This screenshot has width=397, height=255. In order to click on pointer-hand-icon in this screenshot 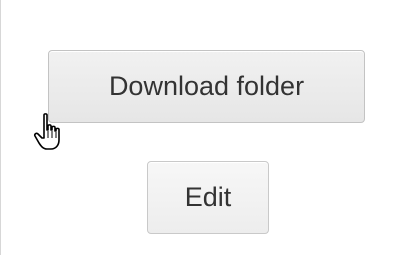, I will do `click(46, 131)`.